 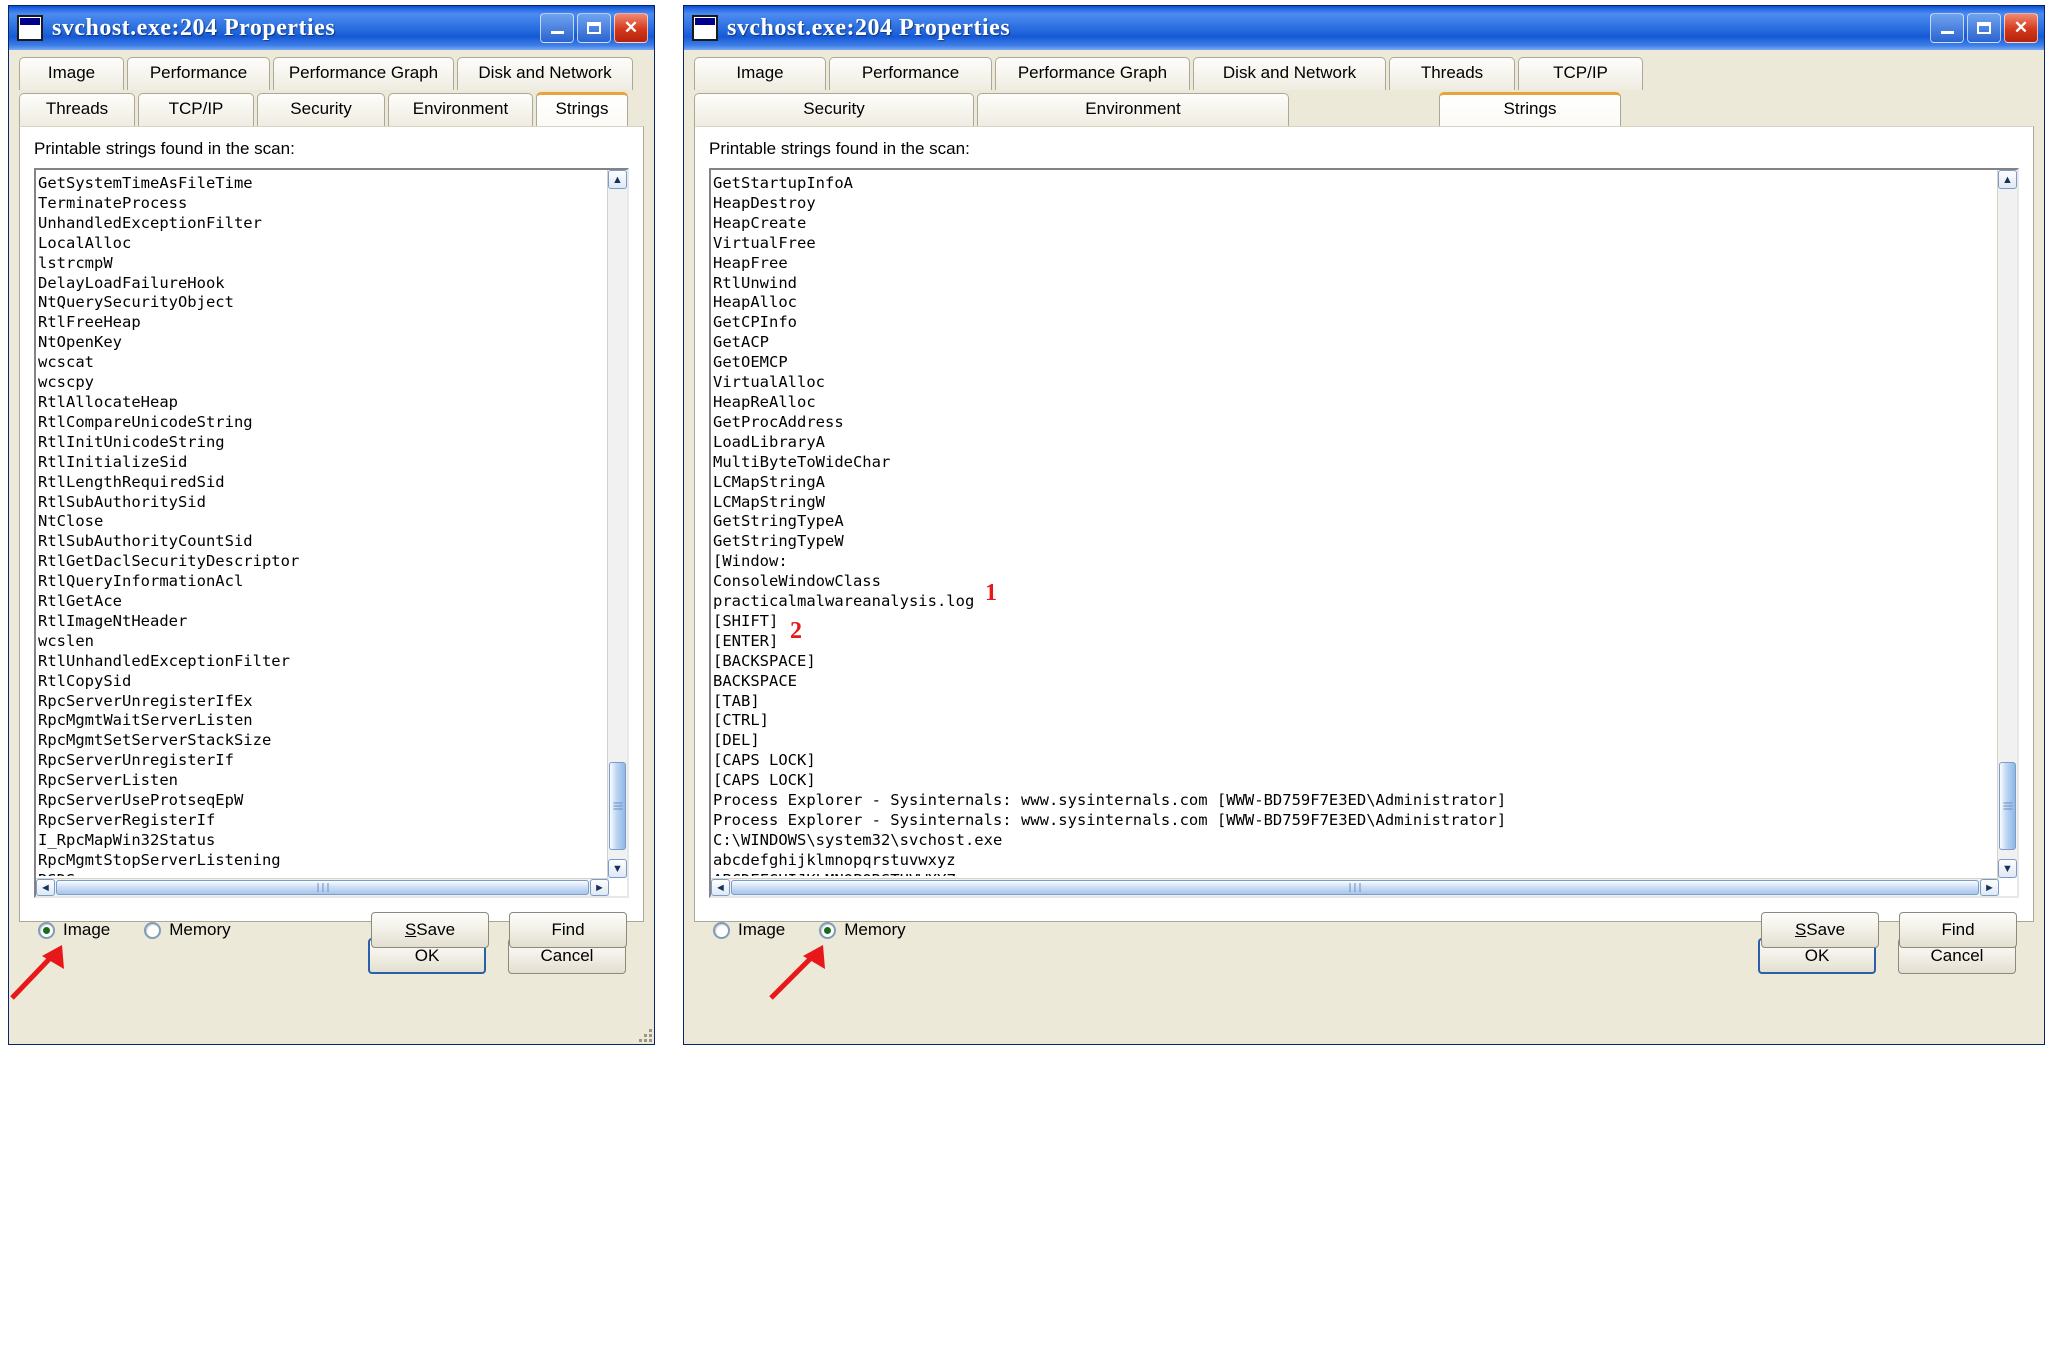 I want to click on string-row: RpcServerUseProtseqEpW, so click(x=321, y=801).